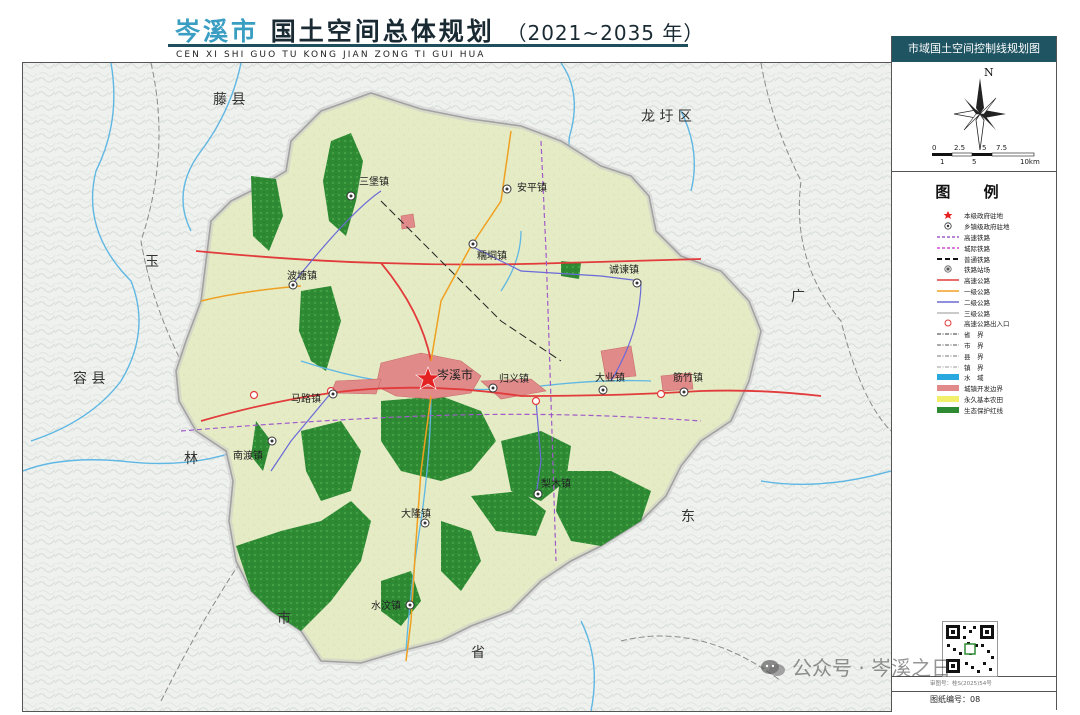  Describe the element at coordinates (610, 377) in the screenshot. I see `town-label: 大业镇` at that location.